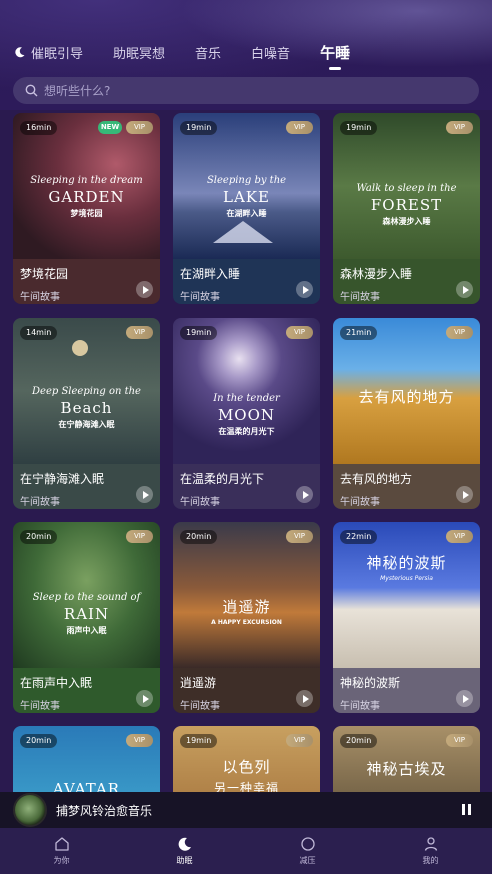  Describe the element at coordinates (406, 413) in the screenshot. I see `card-windy-place: 去有风的地方 去有风的地方 午间故事 21min VIP` at that location.